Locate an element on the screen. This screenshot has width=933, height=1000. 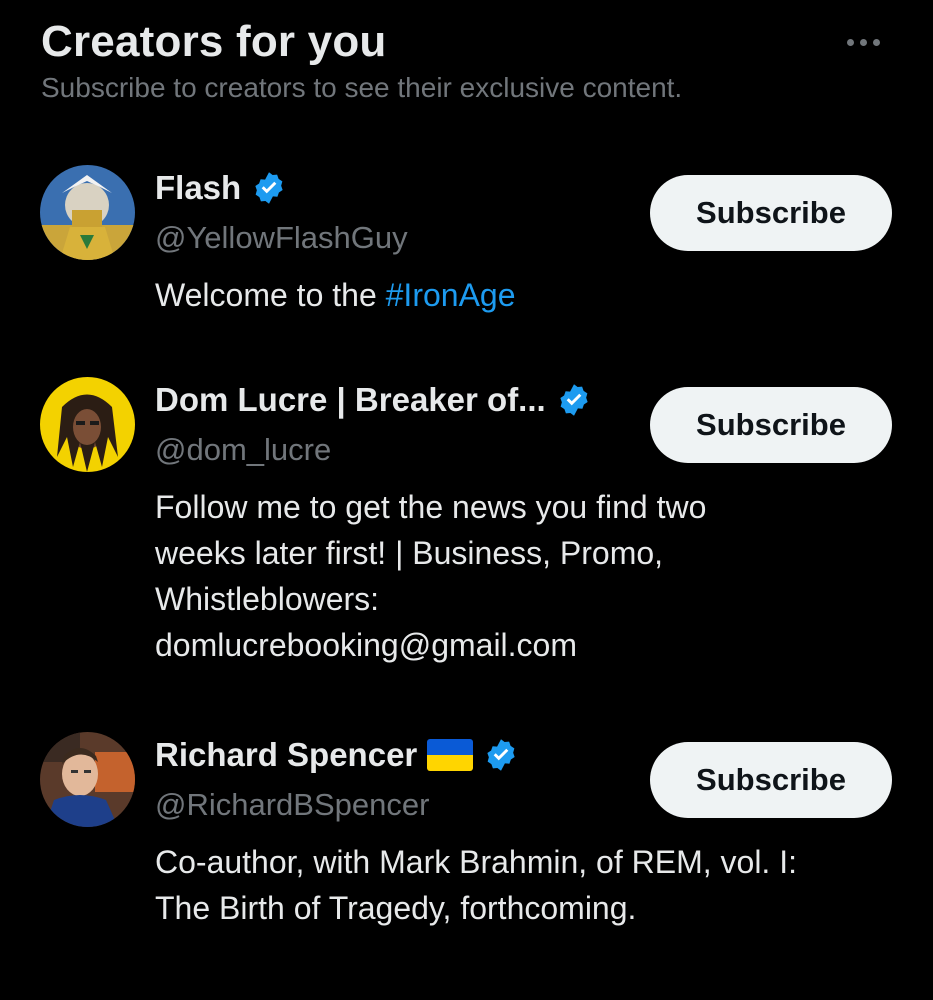
section-title: Creators for you is located at coordinates (214, 41).